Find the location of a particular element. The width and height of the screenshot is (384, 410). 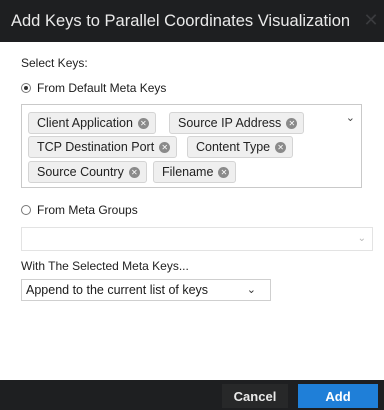

tag-client-application: Client Application ✕ is located at coordinates (92, 123).